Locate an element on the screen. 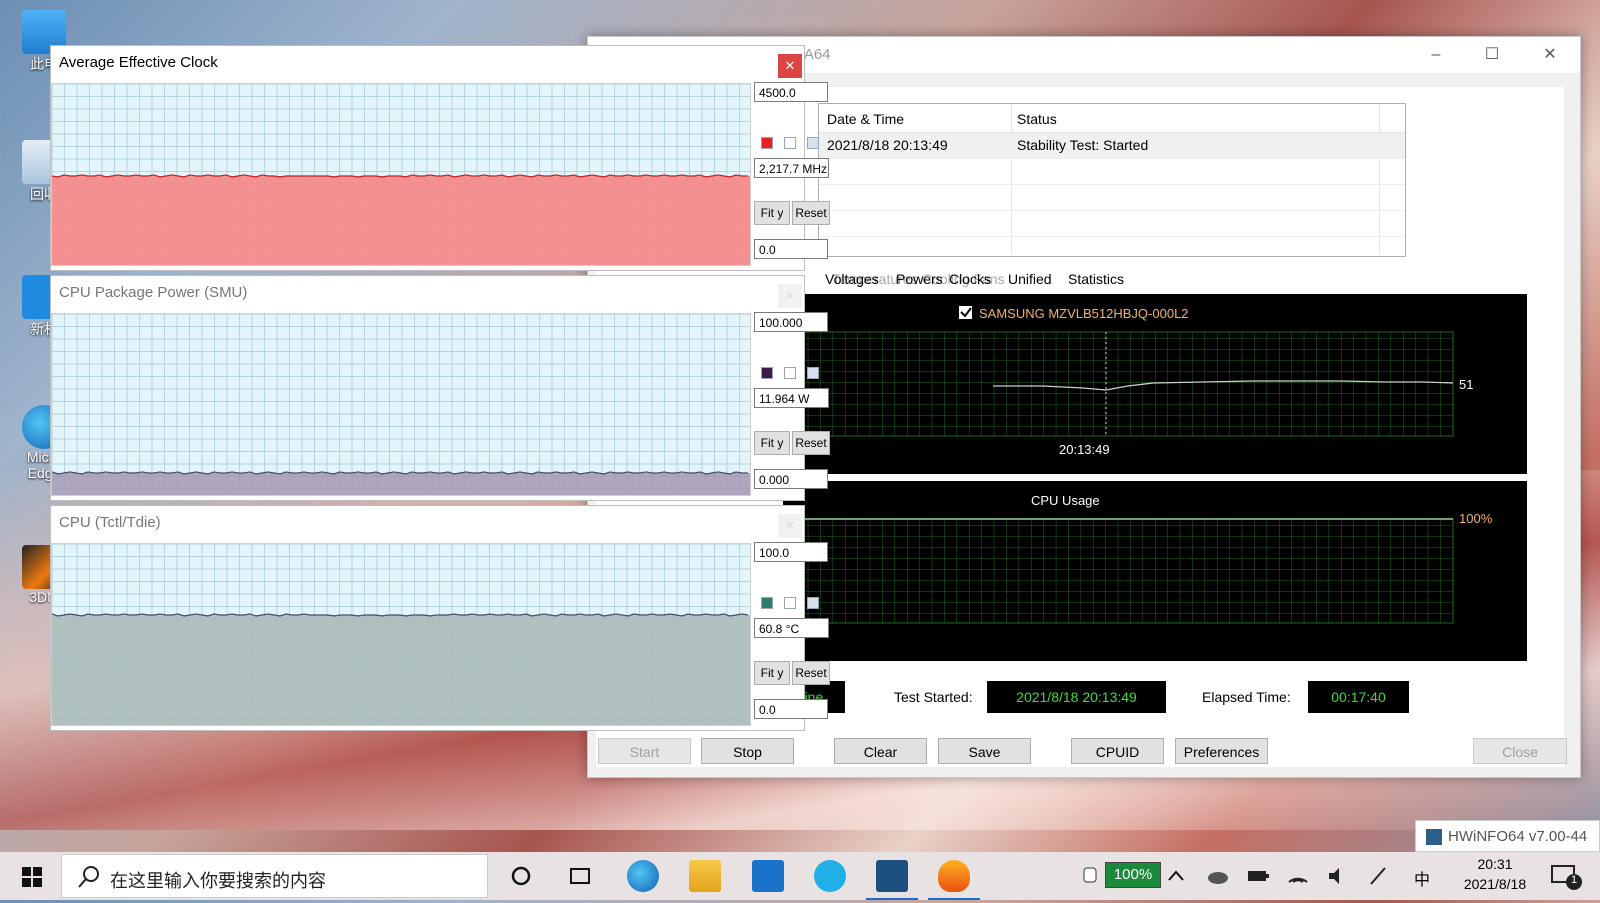 This screenshot has height=903, width=1600. max-value-field: 100.0 is located at coordinates (791, 552).